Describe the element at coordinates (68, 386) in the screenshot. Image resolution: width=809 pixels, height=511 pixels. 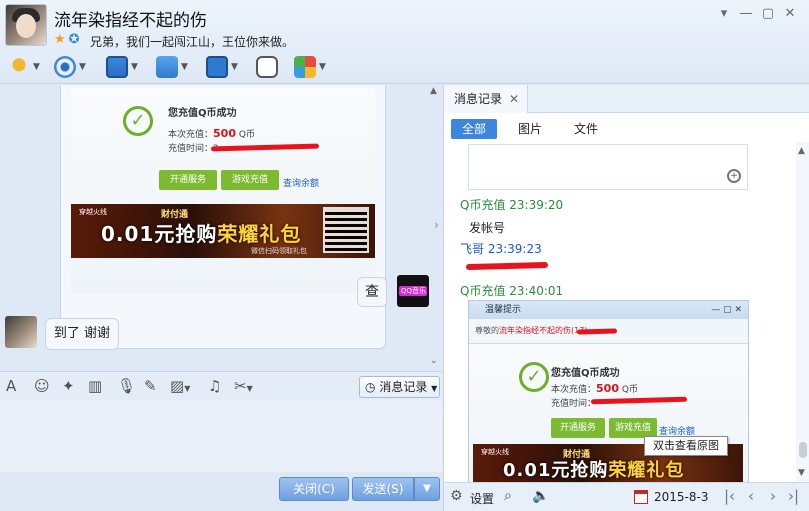
I see `magic-wand-icon: ✦` at that location.